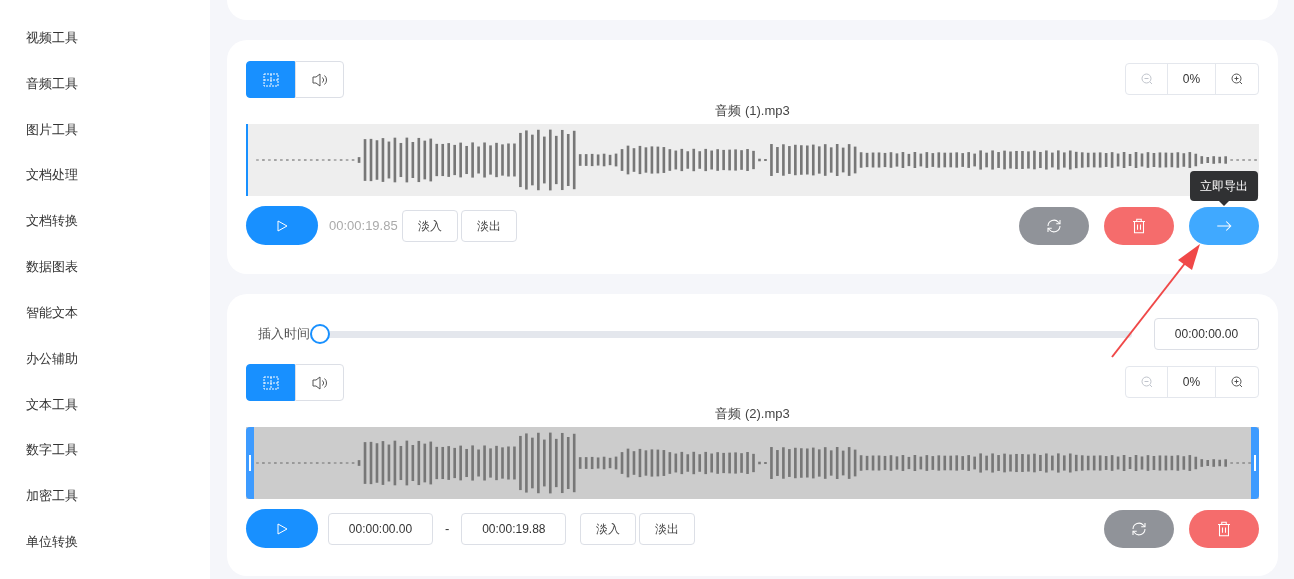 The width and height of the screenshot is (1294, 579). What do you see at coordinates (284, 334) in the screenshot?
I see `insert-time-label: 插入时间` at bounding box center [284, 334].